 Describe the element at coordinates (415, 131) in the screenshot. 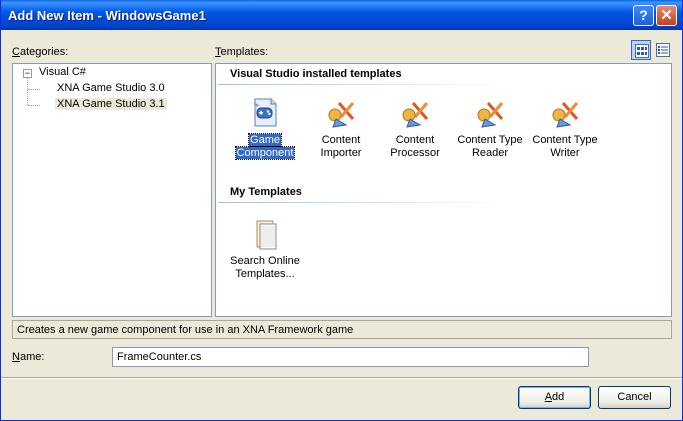

I see `template-content-processor: Content Processor` at that location.